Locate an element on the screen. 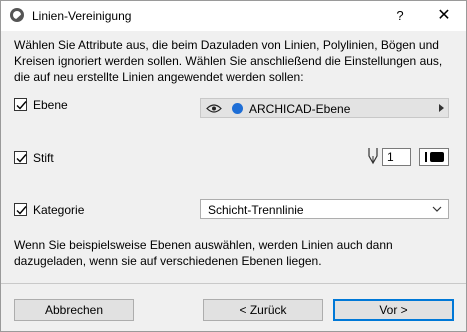 This screenshot has height=332, width=467. layer-selector: ARCHICAD-Ebene is located at coordinates (324, 108).